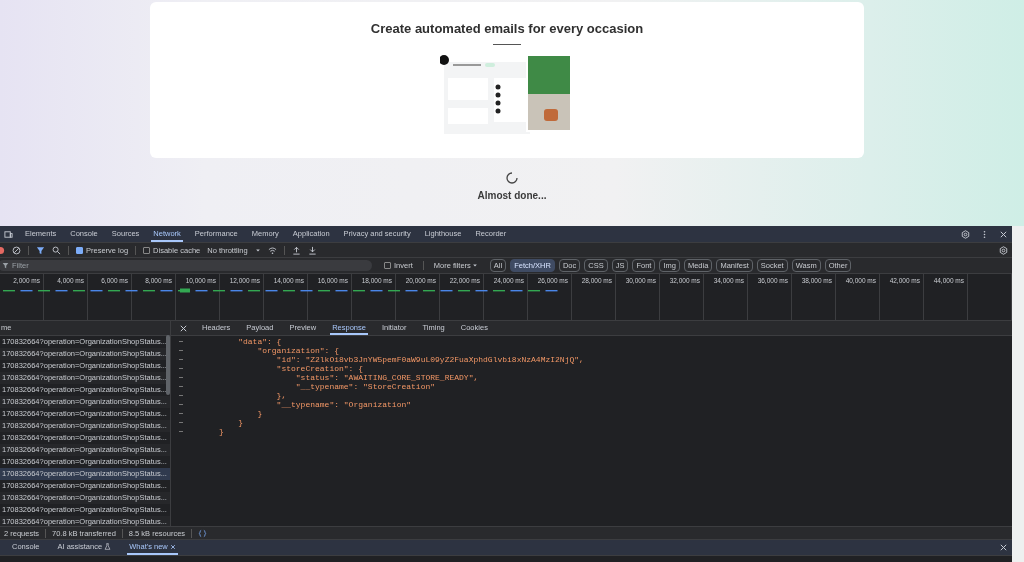 This screenshot has width=1024, height=562. What do you see at coordinates (281, 395) in the screenshot?
I see `code-line: },` at bounding box center [281, 395].